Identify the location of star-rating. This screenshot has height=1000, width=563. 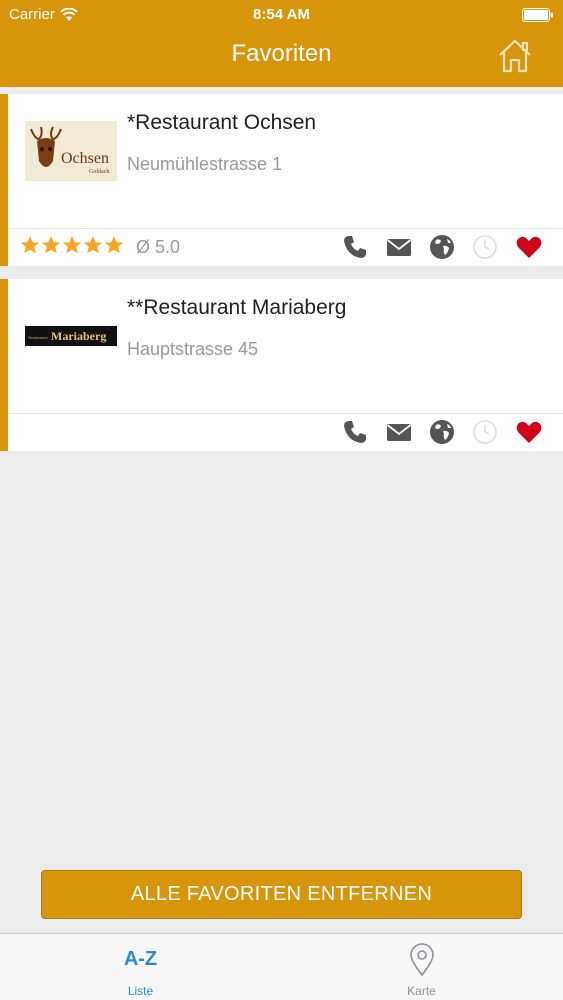
(72, 245).